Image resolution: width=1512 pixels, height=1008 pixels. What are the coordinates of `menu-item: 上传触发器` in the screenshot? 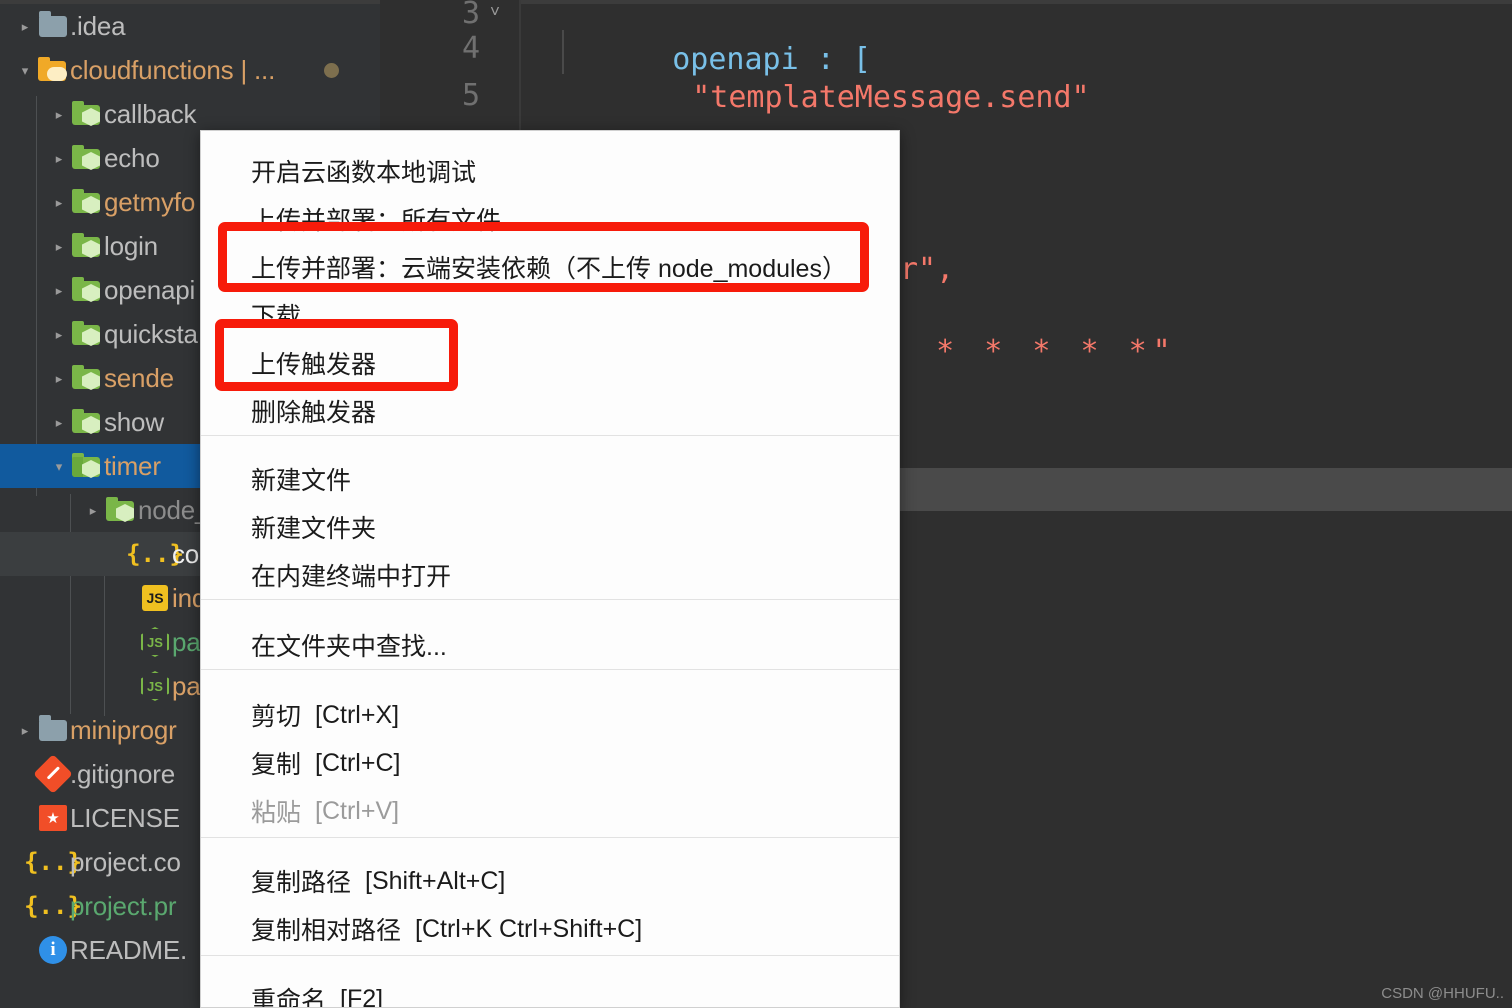 It's located at (550, 363).